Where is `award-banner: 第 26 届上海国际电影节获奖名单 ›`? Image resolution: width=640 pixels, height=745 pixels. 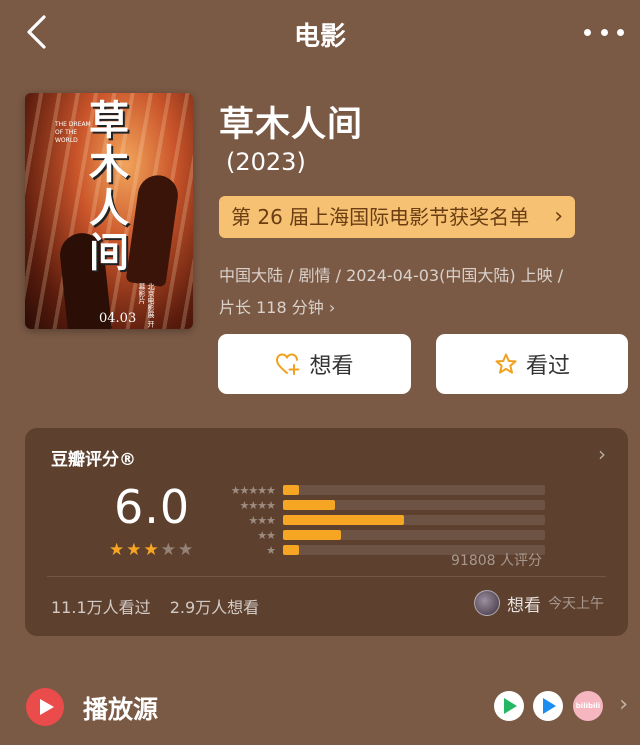 award-banner: 第 26 届上海国际电影节获奖名单 › is located at coordinates (397, 217).